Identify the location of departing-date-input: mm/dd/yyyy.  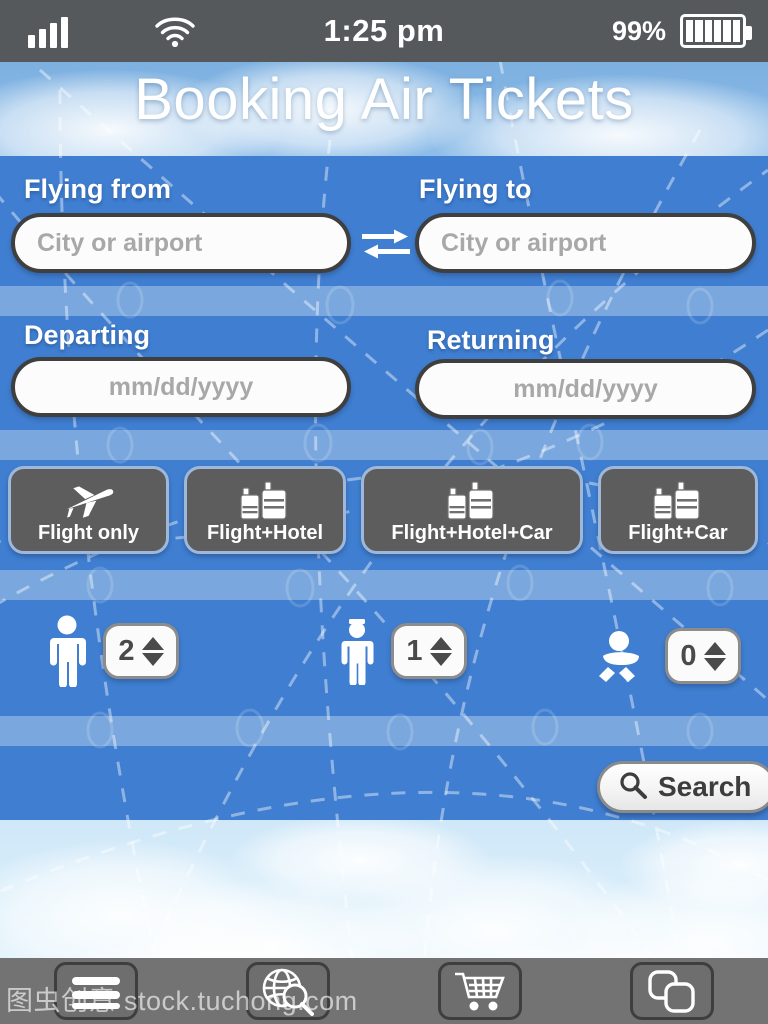
(181, 387).